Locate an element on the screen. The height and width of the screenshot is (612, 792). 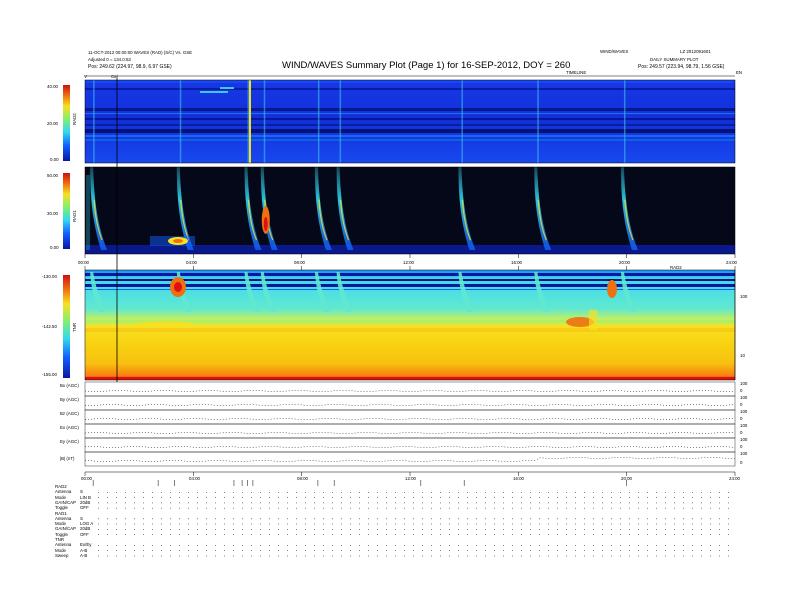
rad1-panel is located at coordinates (410, 210).